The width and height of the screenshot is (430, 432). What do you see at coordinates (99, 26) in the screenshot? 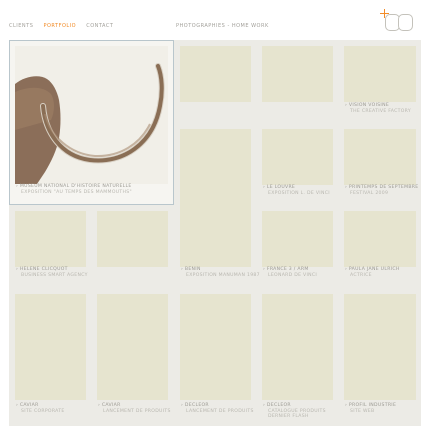
I see `nav-contact: CONTACT` at bounding box center [99, 26].